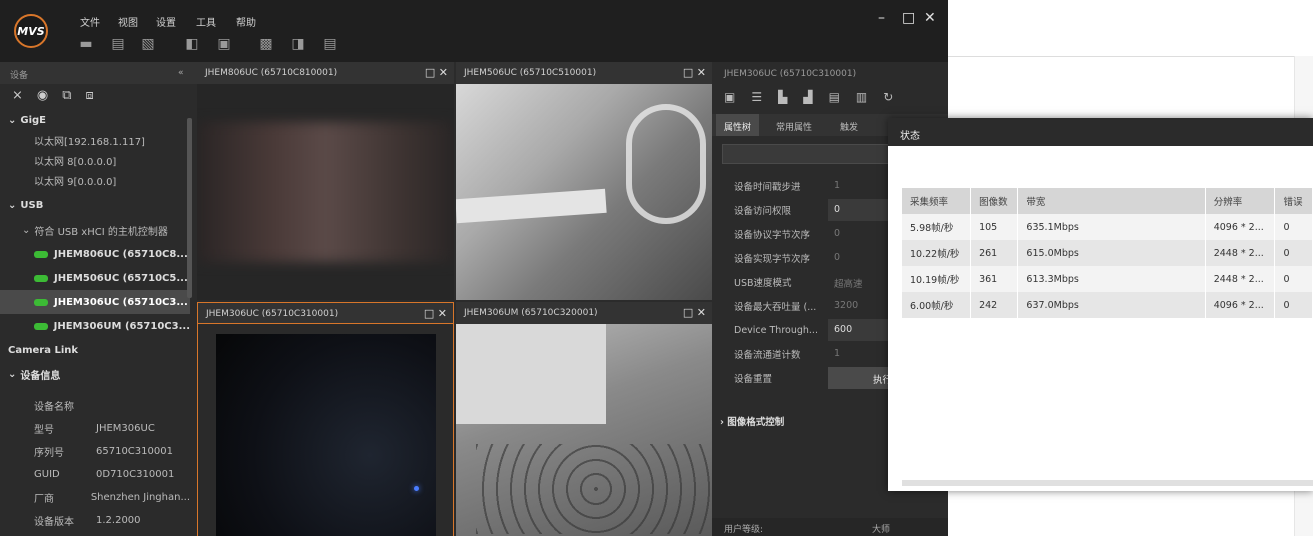 The width and height of the screenshot is (1313, 536). Describe the element at coordinates (66, 95) in the screenshot. I see `connect-icon: ⧉` at that location.